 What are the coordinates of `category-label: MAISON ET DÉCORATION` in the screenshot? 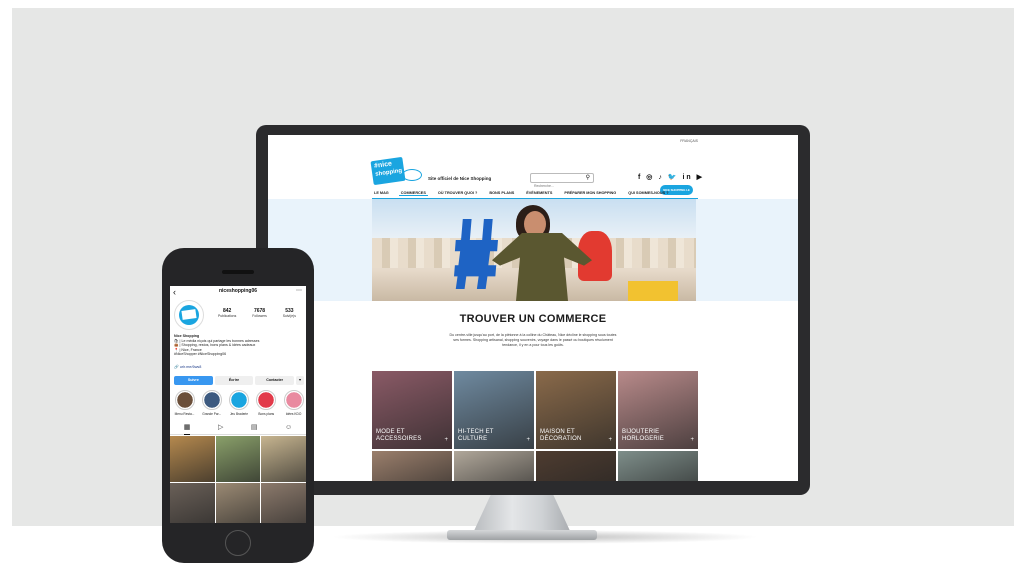 It's located at (561, 436).